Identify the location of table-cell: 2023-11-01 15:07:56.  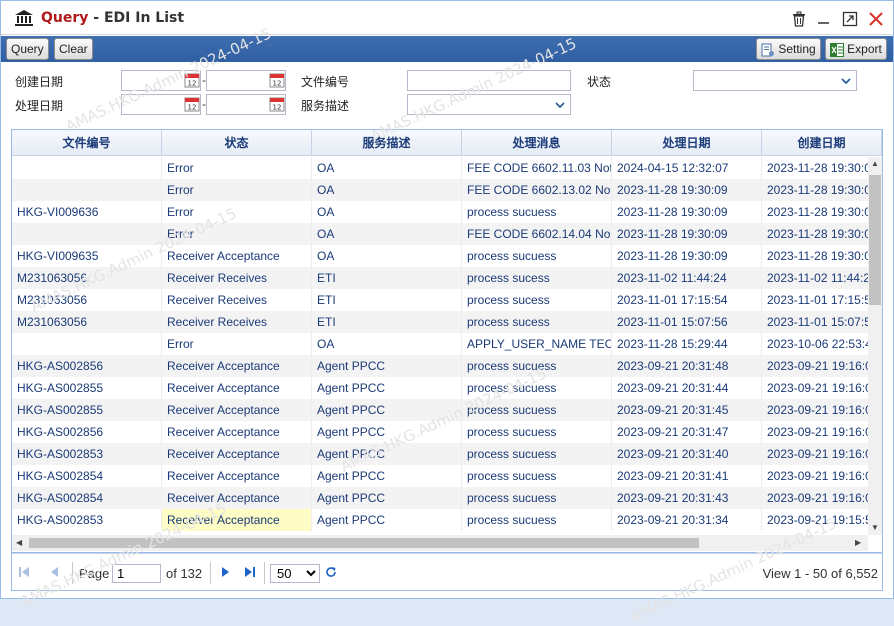
(687, 322).